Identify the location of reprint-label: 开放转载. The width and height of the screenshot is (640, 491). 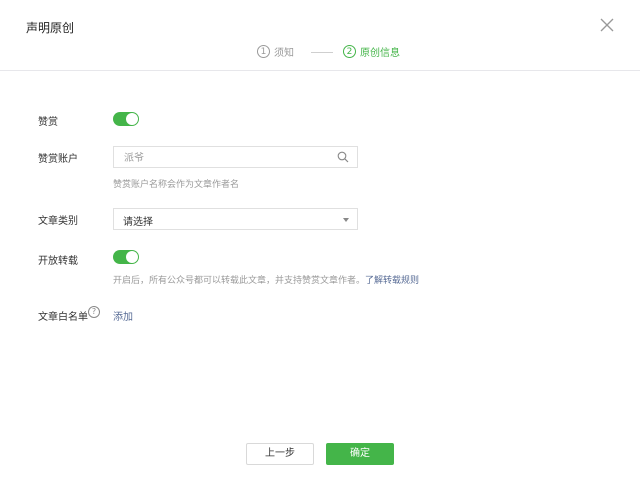
(58, 261).